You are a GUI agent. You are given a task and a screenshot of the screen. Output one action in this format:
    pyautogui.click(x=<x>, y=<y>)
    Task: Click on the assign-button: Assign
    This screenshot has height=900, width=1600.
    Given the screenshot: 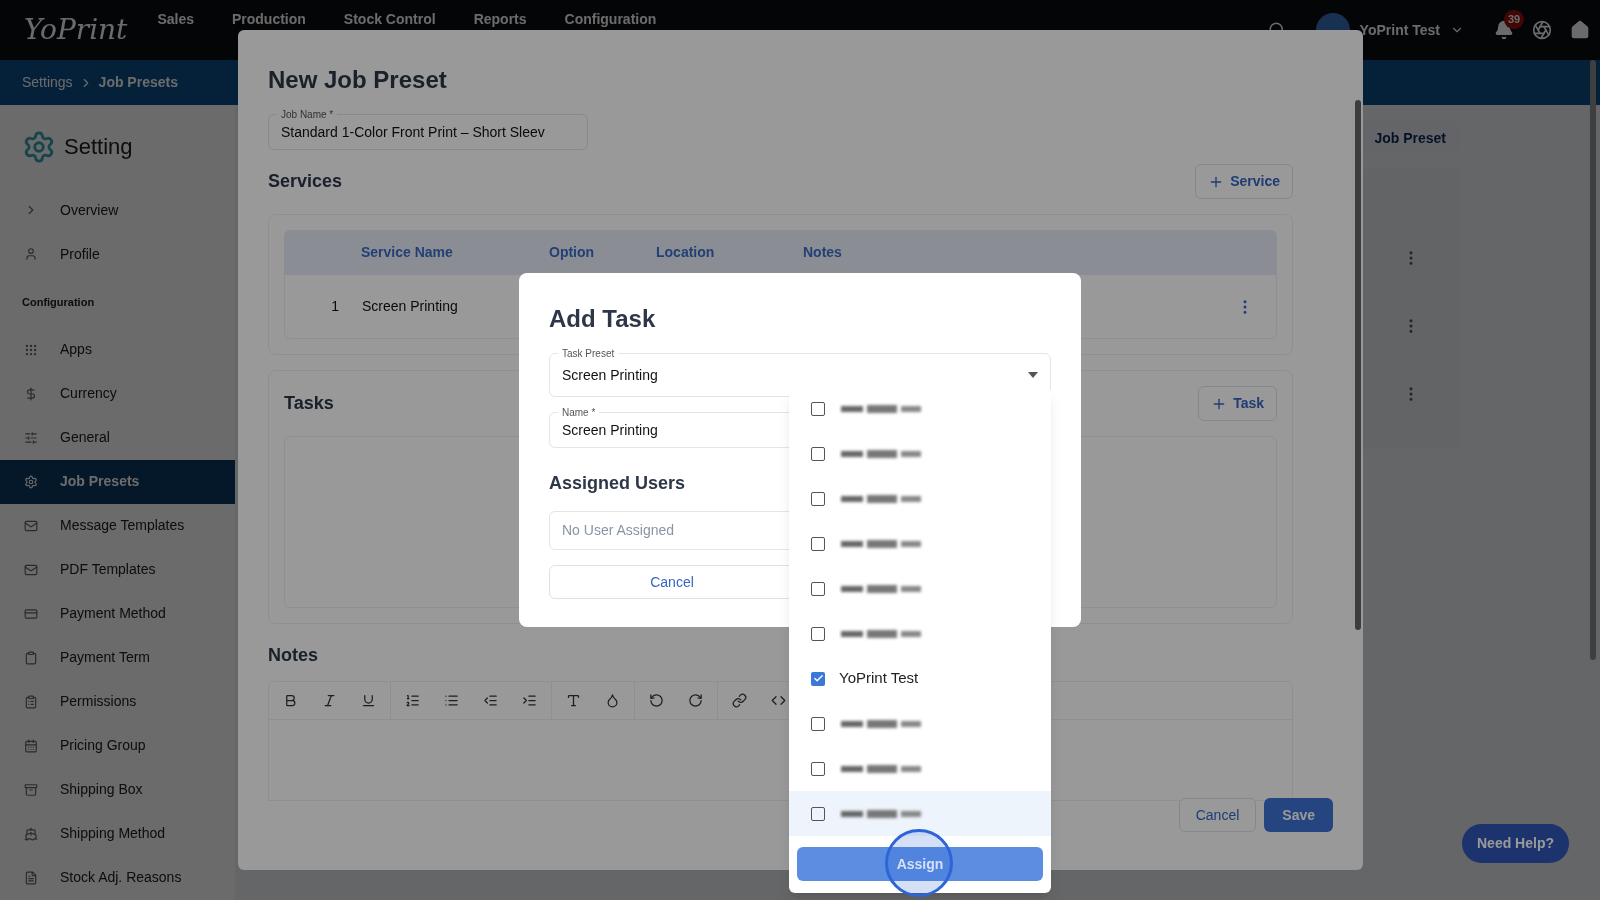 What is the action you would take?
    pyautogui.click(x=920, y=864)
    